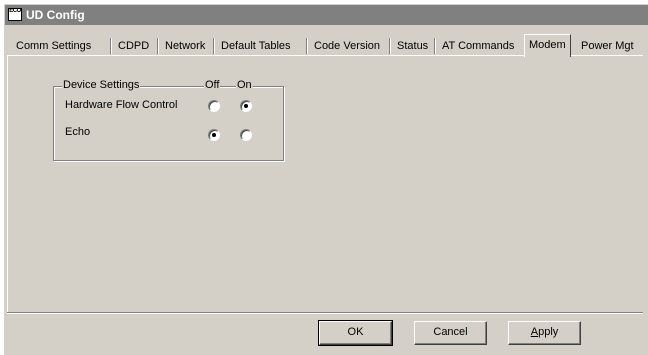  What do you see at coordinates (534, 332) in the screenshot?
I see `apply-label-accel: A` at bounding box center [534, 332].